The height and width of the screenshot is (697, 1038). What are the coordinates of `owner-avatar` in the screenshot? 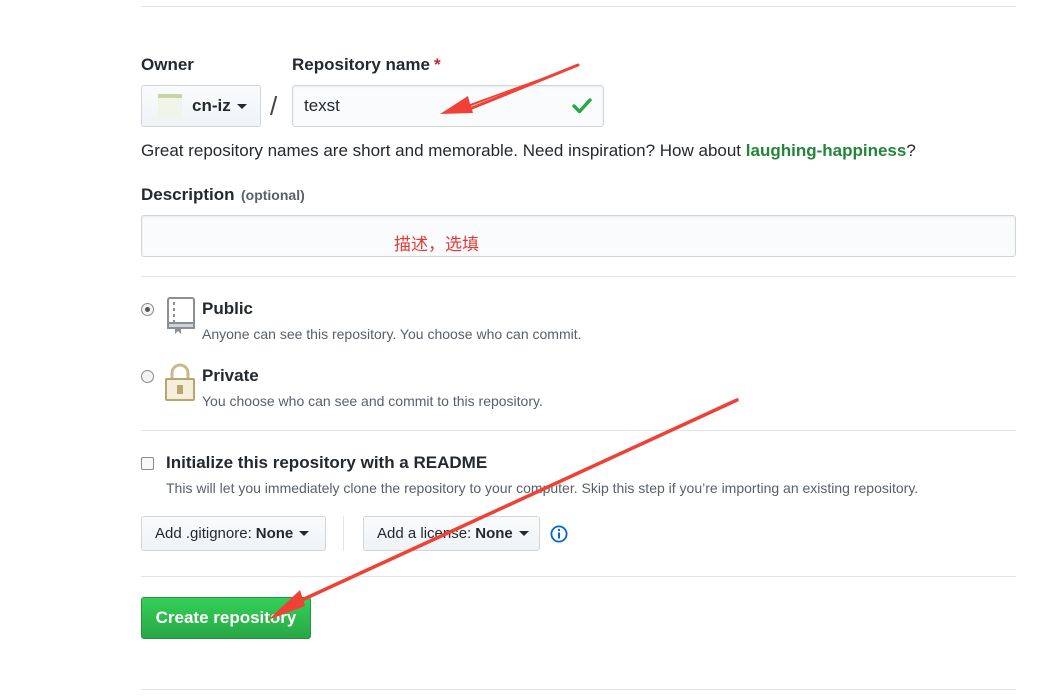 It's located at (170, 106).